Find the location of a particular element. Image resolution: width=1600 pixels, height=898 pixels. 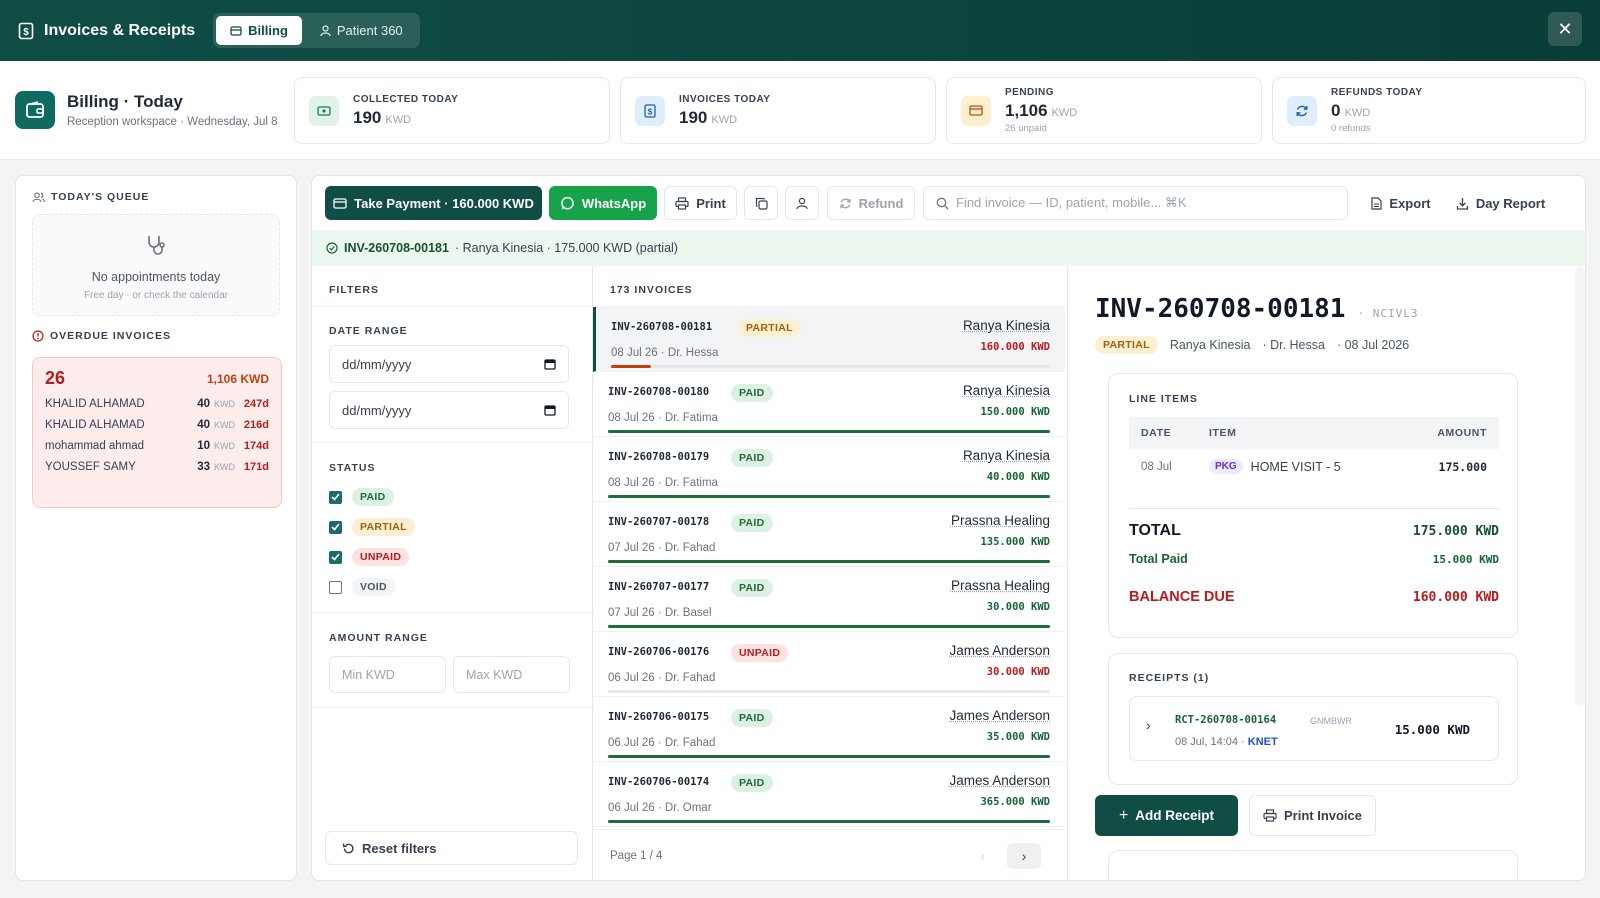

tab-patient-360: Patient 360 is located at coordinates (361, 30).